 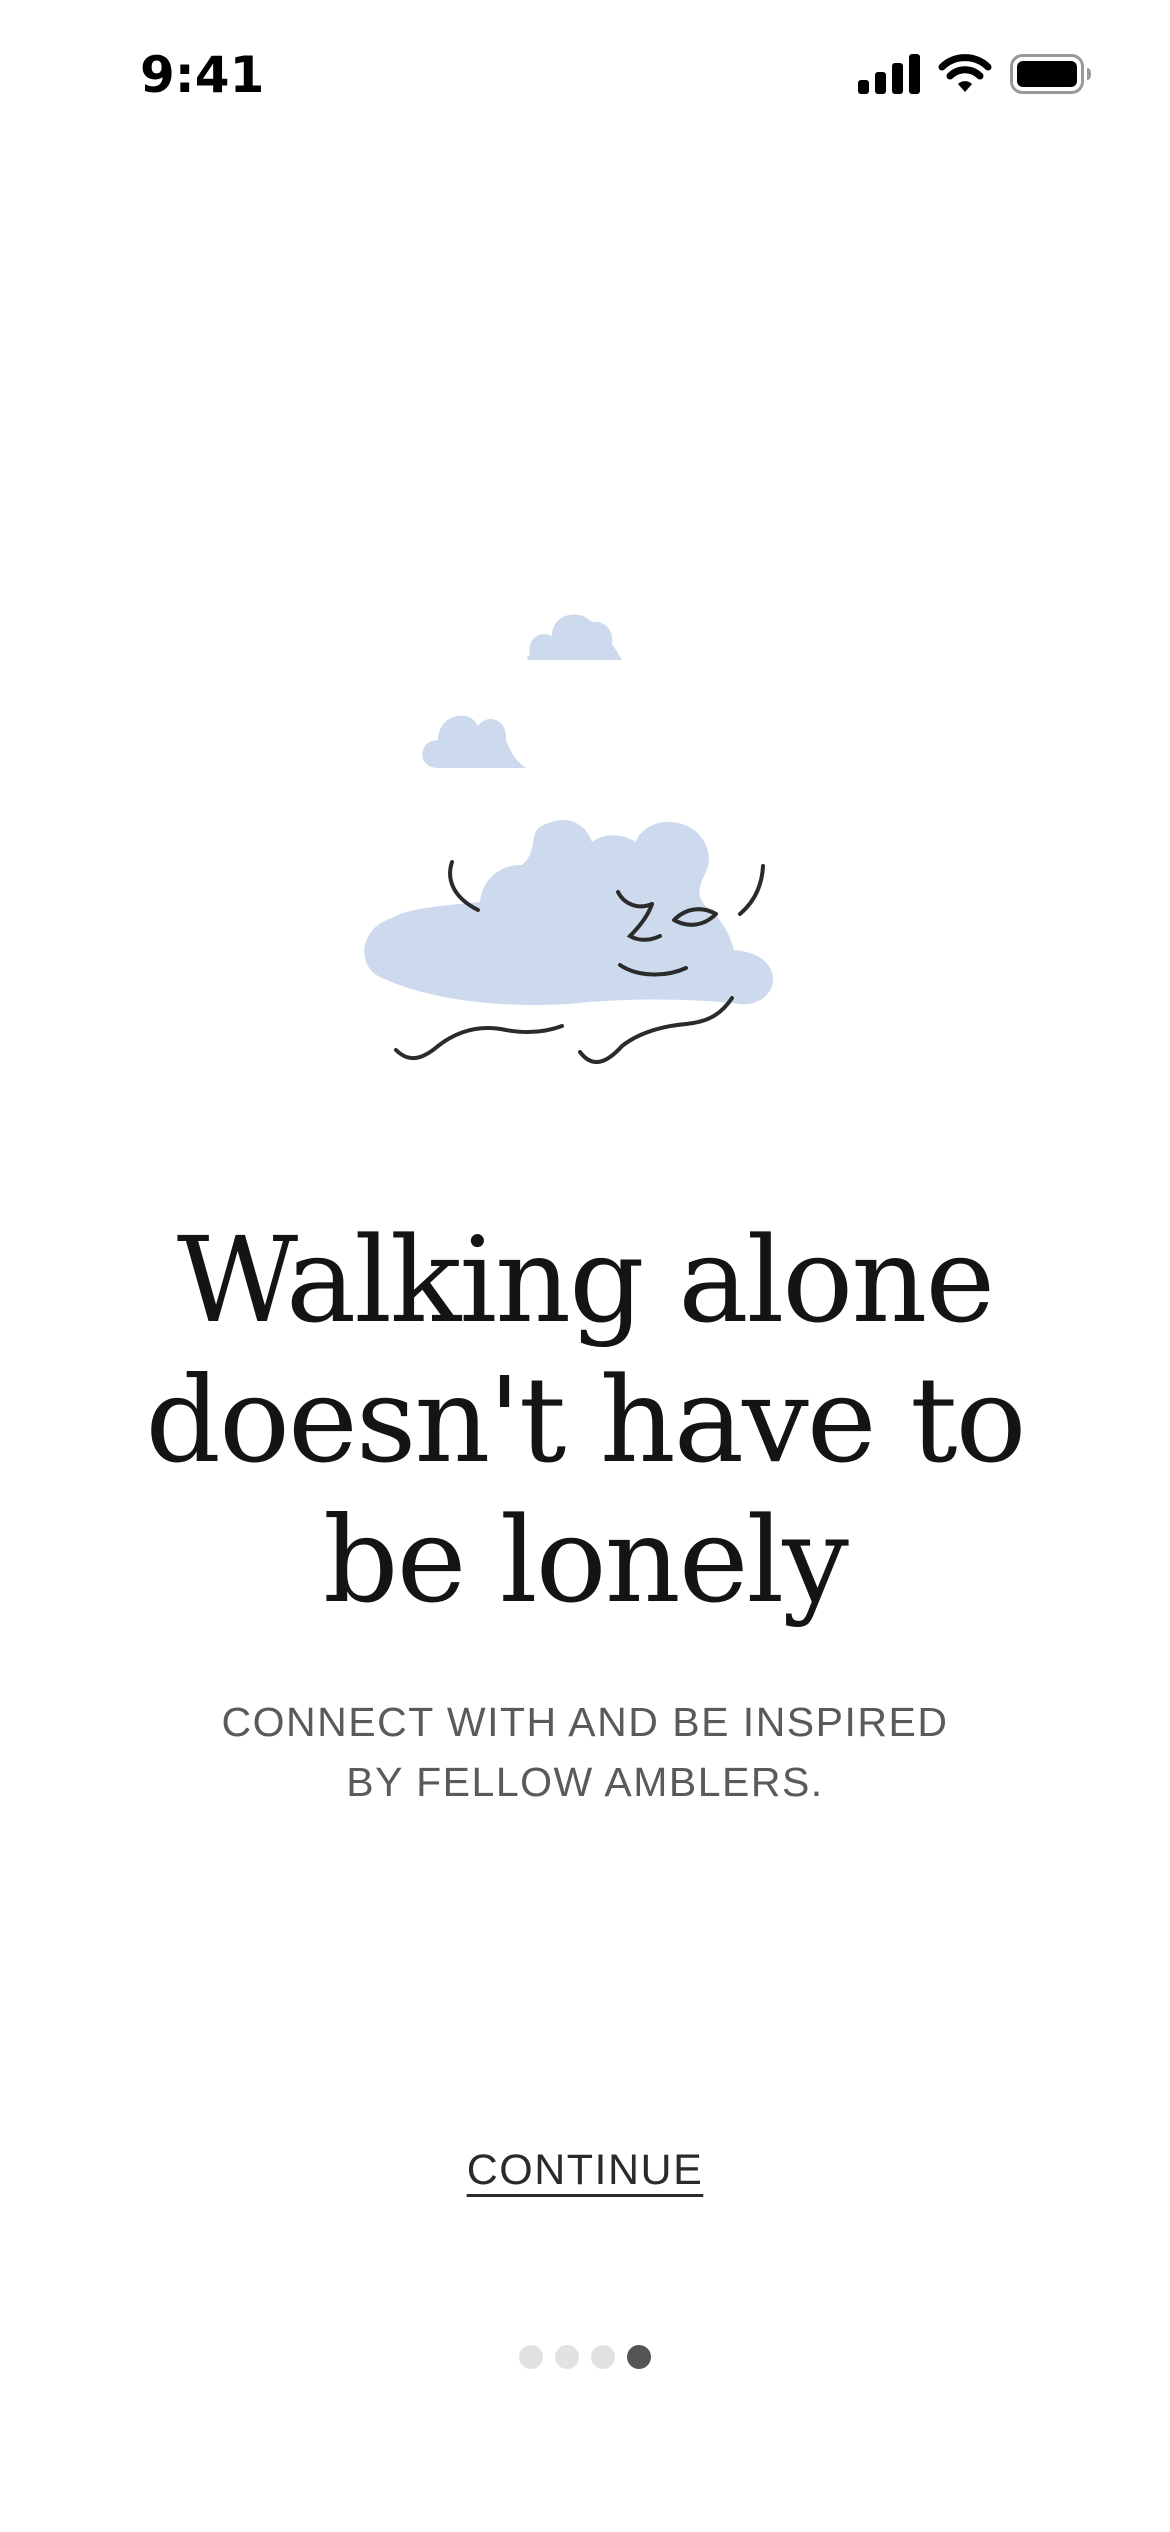 What do you see at coordinates (585, 2170) in the screenshot?
I see `continue-button: CONTINUE` at bounding box center [585, 2170].